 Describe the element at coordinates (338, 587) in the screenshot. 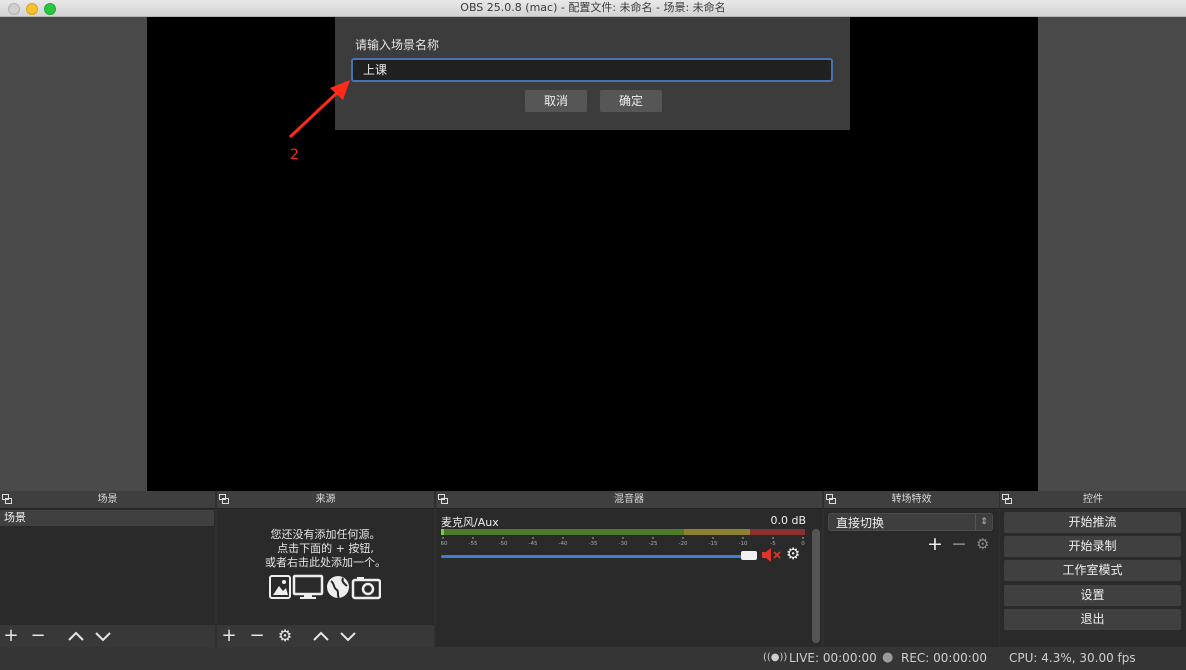

I see `globe-icon` at that location.